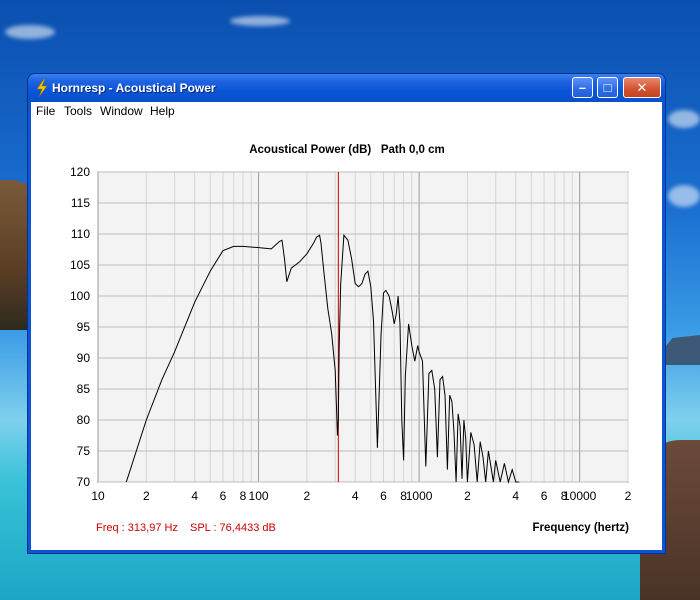 Image resolution: width=700 pixels, height=600 pixels. What do you see at coordinates (259, 496) in the screenshot?
I see `x-tick-label: 100` at bounding box center [259, 496].